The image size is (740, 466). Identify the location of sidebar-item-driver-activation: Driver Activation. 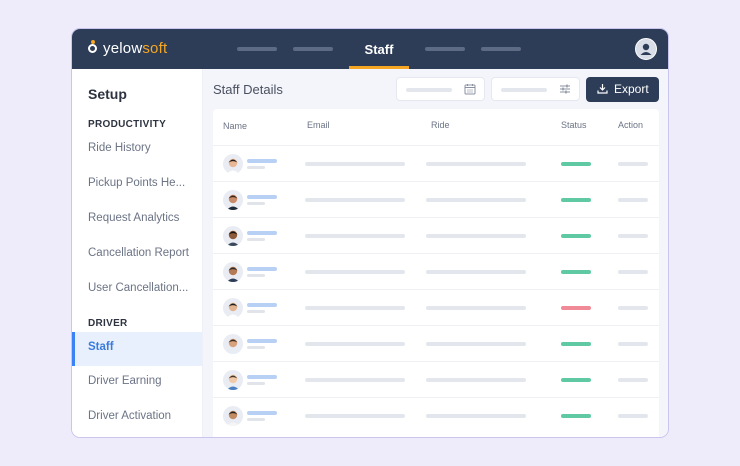
(137, 418).